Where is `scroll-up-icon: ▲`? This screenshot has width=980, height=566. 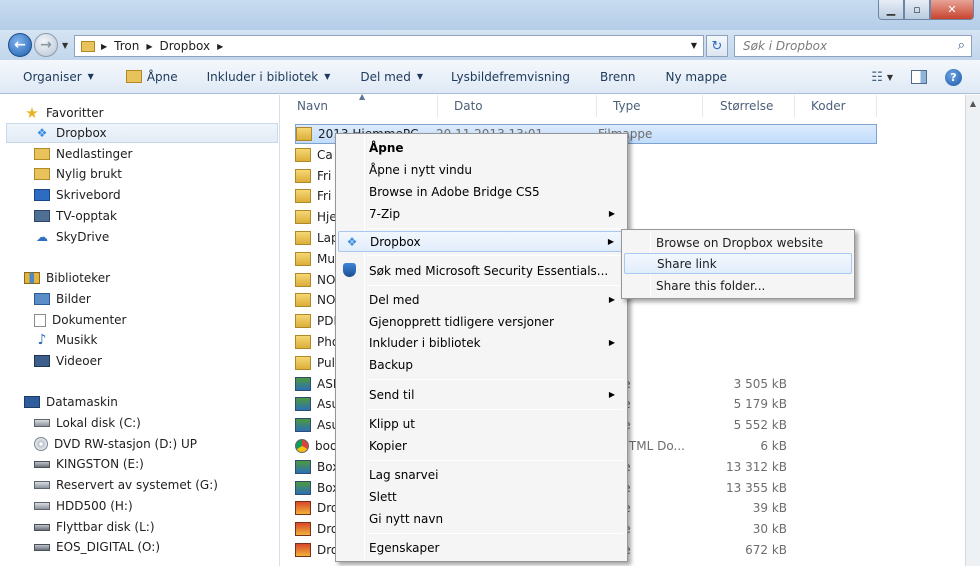
scroll-up-icon: ▲ is located at coordinates (973, 103).